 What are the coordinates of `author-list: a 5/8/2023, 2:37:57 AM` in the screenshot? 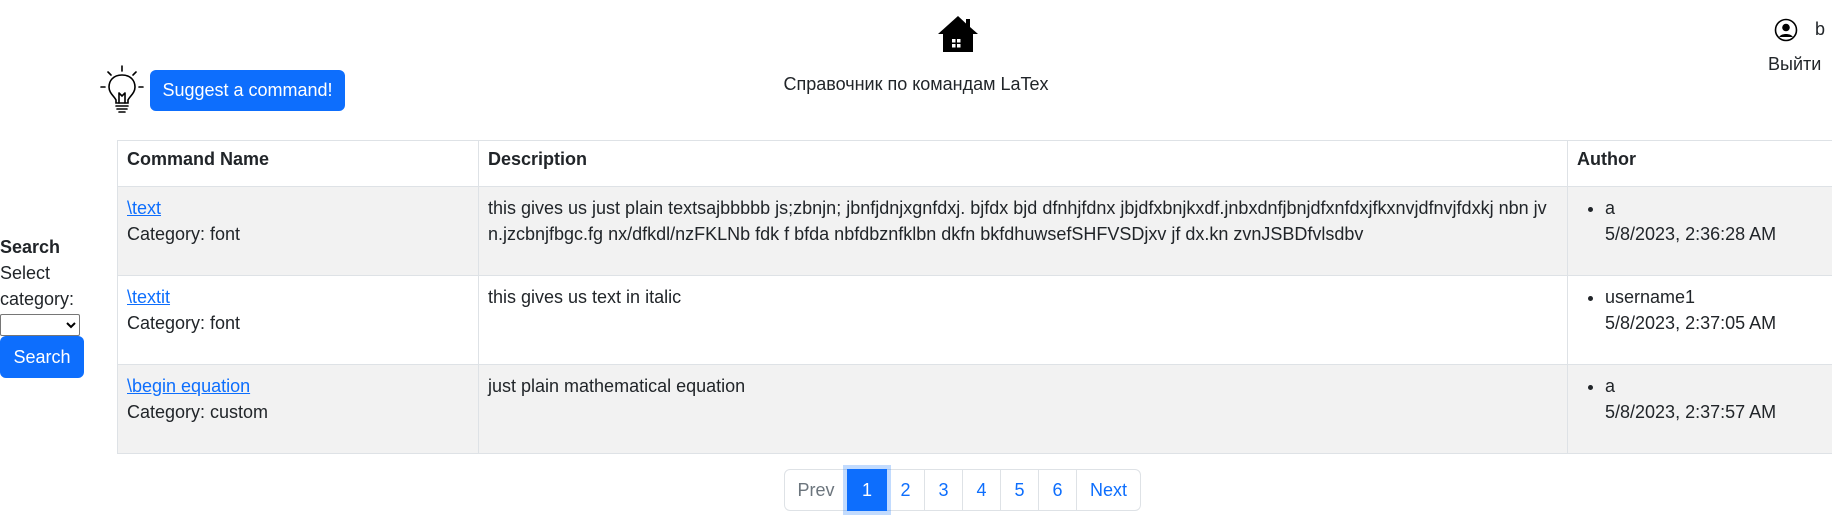 It's located at (1704, 399).